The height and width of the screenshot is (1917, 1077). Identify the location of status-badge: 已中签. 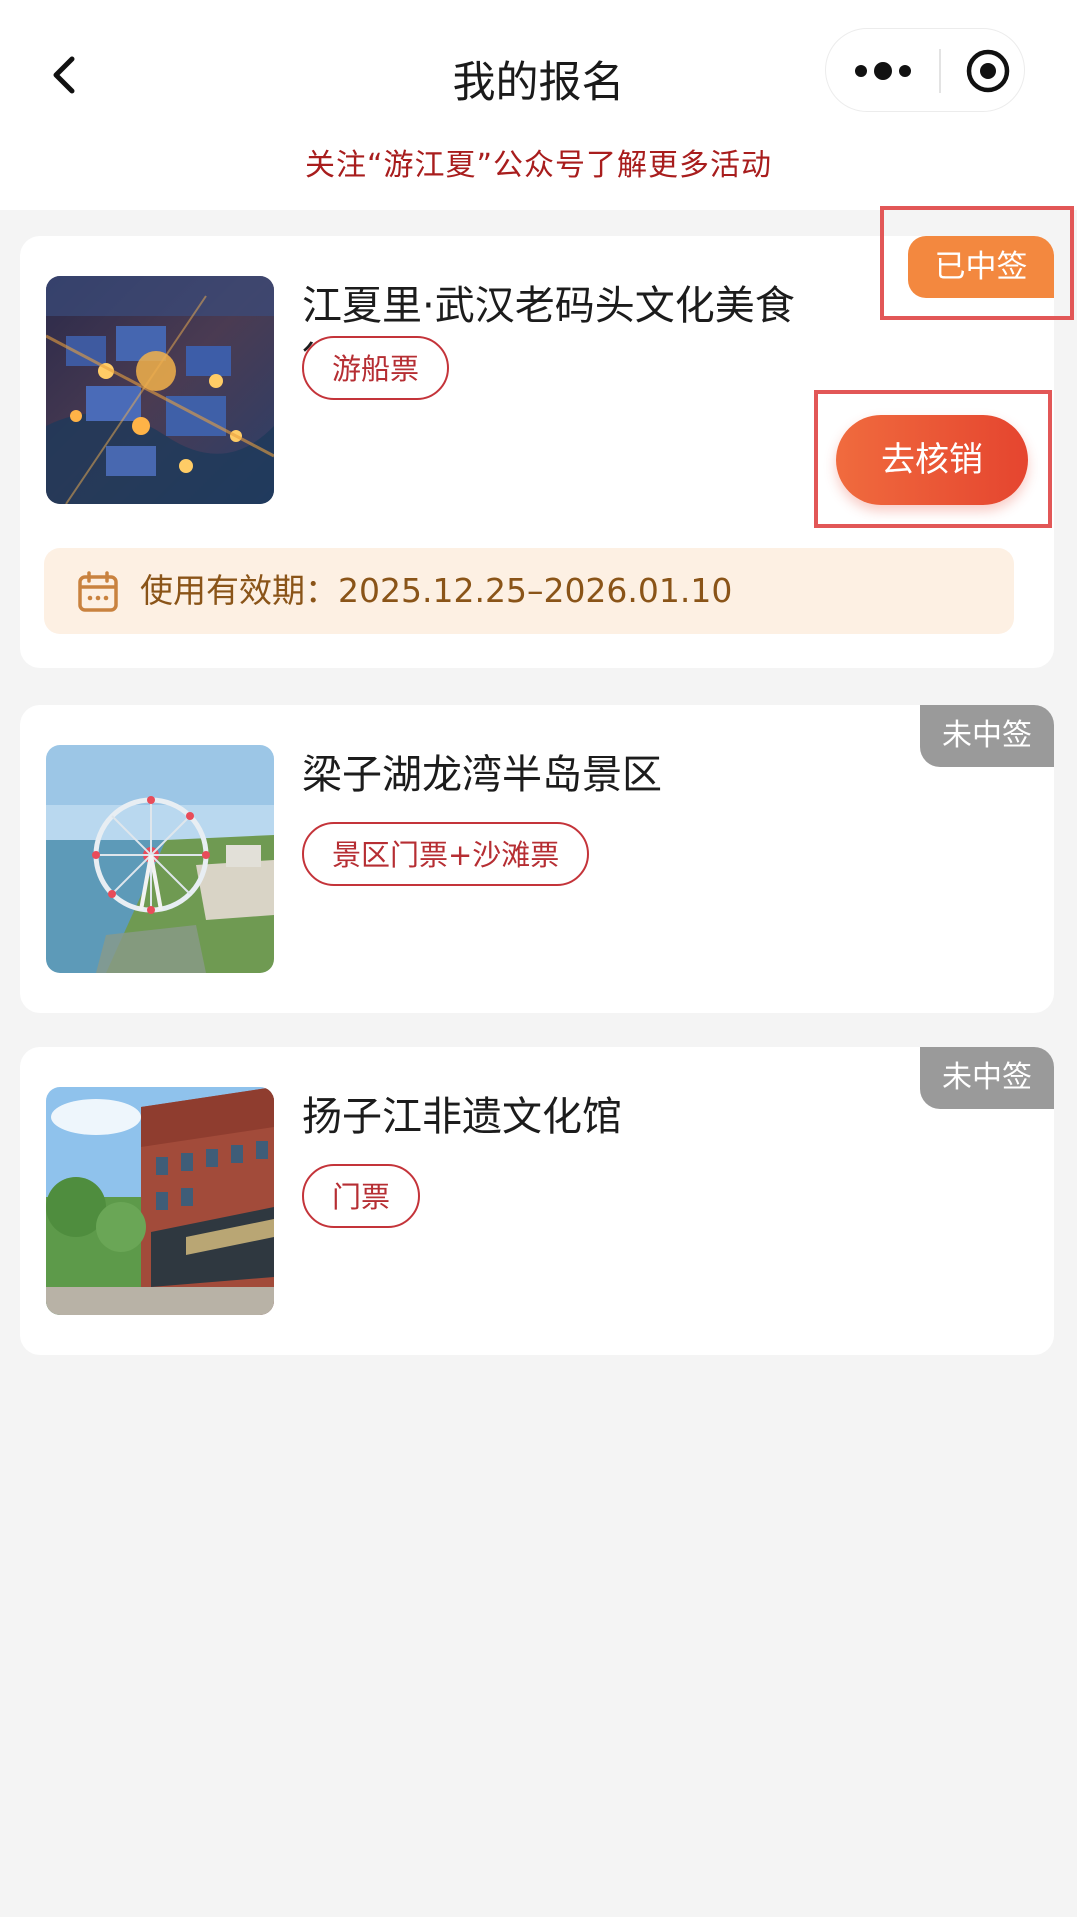
(981, 267).